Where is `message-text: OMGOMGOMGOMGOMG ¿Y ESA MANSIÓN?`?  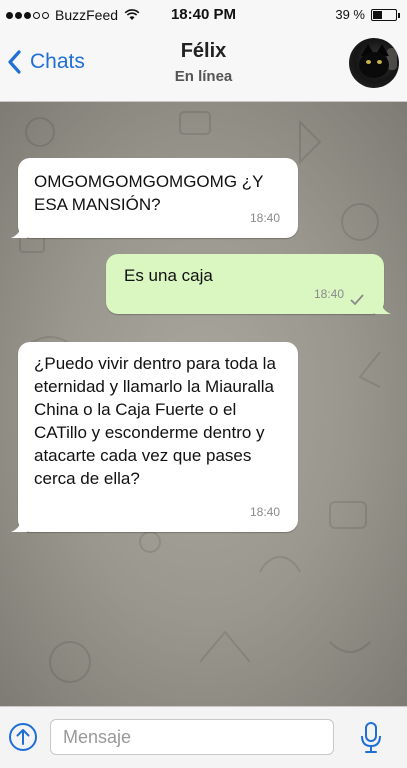 message-text: OMGOMGOMGOMGOMG ¿Y ESA MANSIÓN? is located at coordinates (149, 193).